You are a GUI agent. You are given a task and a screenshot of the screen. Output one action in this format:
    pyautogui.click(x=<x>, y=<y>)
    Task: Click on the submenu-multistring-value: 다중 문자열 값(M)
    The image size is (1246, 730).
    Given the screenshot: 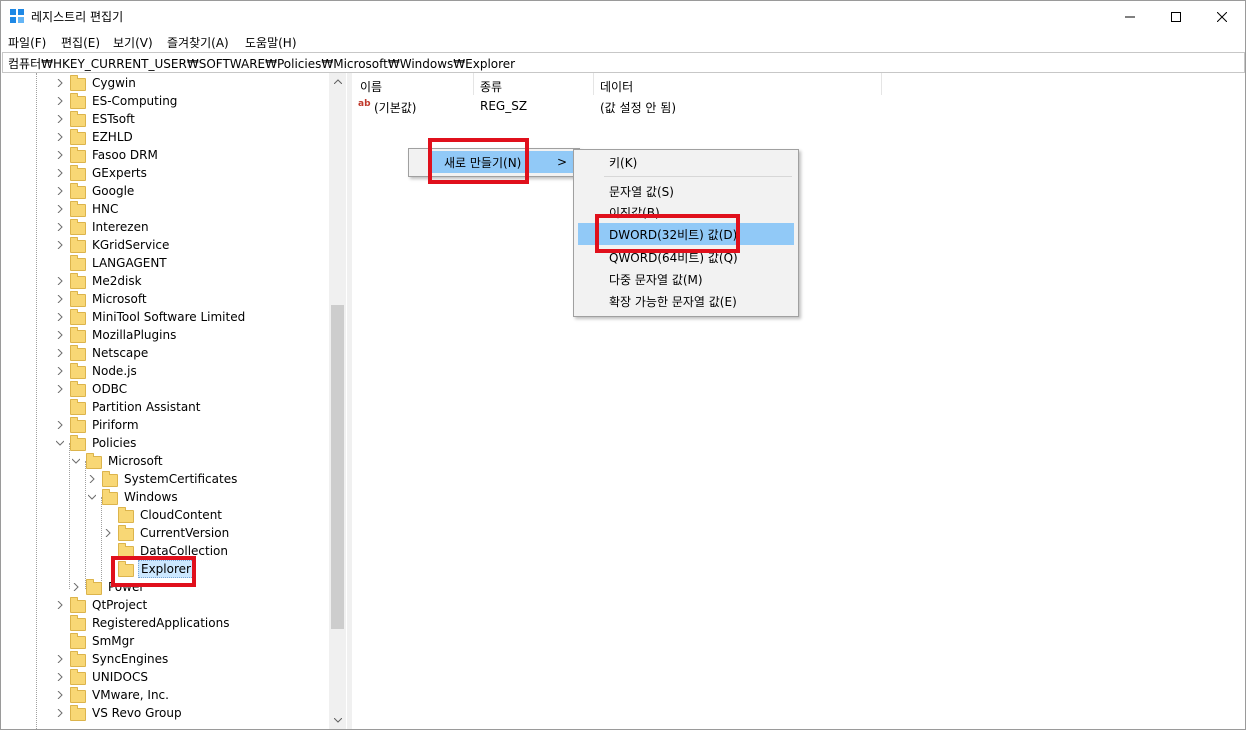 What is the action you would take?
    pyautogui.click(x=686, y=279)
    